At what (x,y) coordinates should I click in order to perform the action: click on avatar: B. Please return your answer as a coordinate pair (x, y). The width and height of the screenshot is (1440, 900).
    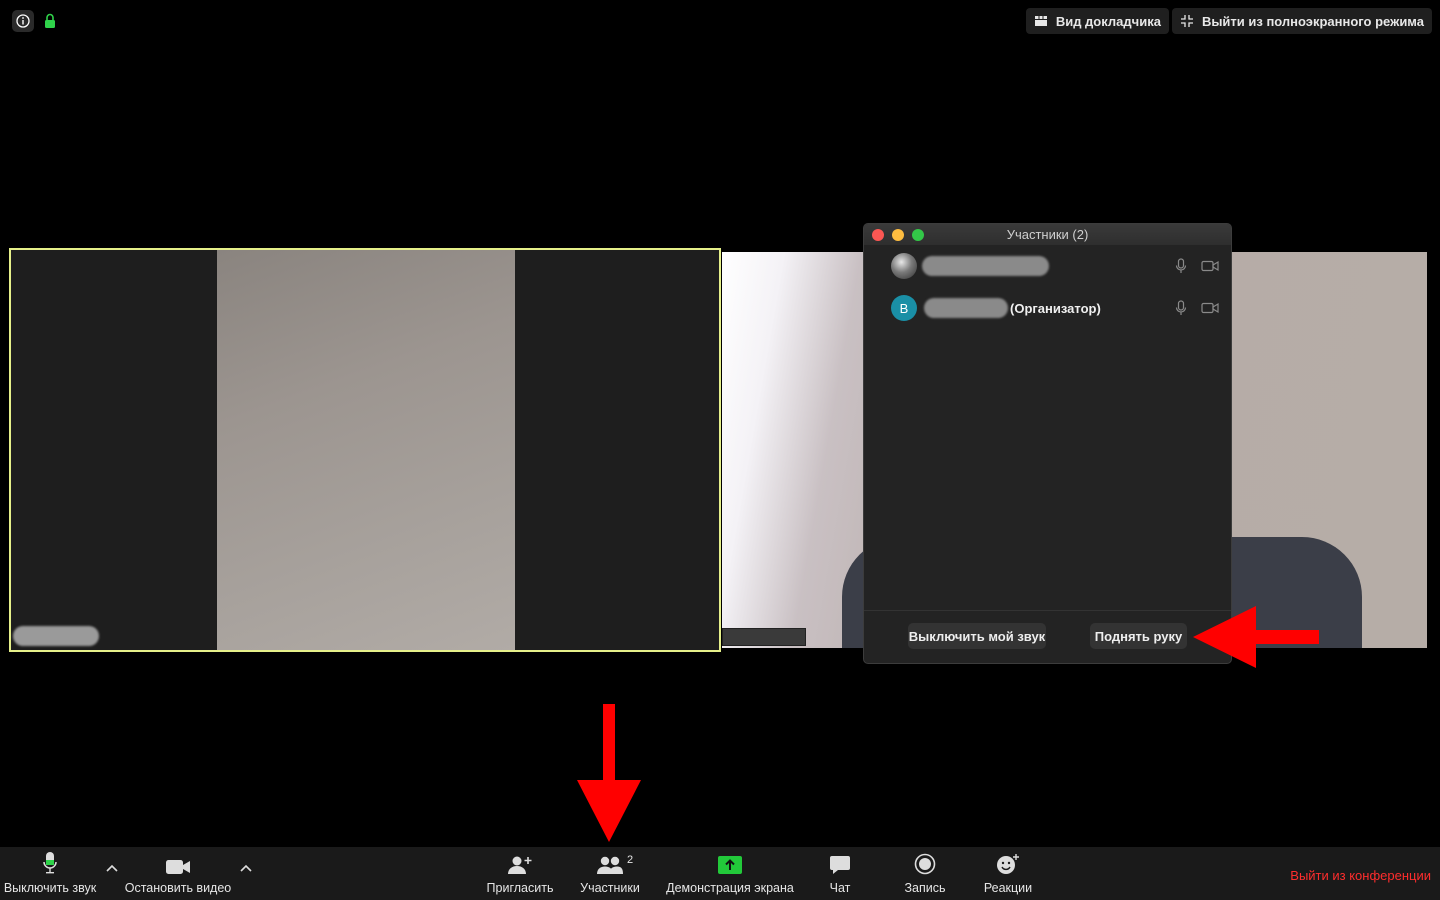
    Looking at the image, I should click on (904, 308).